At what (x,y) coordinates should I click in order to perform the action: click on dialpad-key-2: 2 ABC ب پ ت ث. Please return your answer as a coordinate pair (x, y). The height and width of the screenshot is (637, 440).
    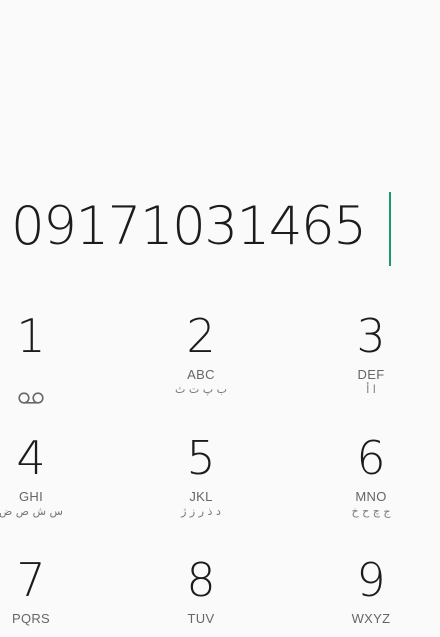
    Looking at the image, I should click on (201, 361).